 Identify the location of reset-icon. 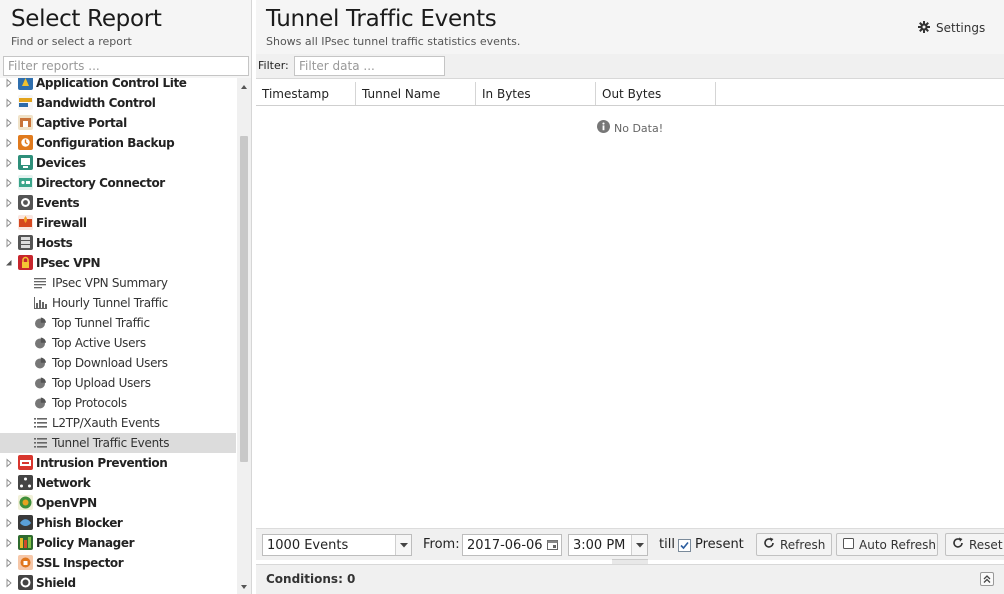
(958, 544).